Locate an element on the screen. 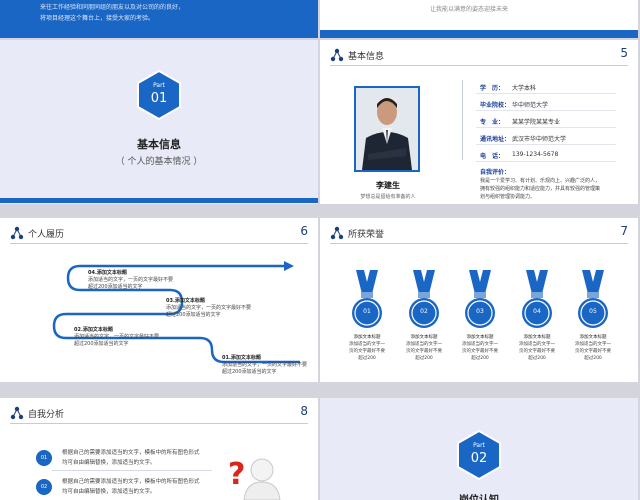  history-item-02: 02.添加文本标题 添加适当的文字，一页的文字最好不要 超过200添加适当的文字 is located at coordinates (117, 337).